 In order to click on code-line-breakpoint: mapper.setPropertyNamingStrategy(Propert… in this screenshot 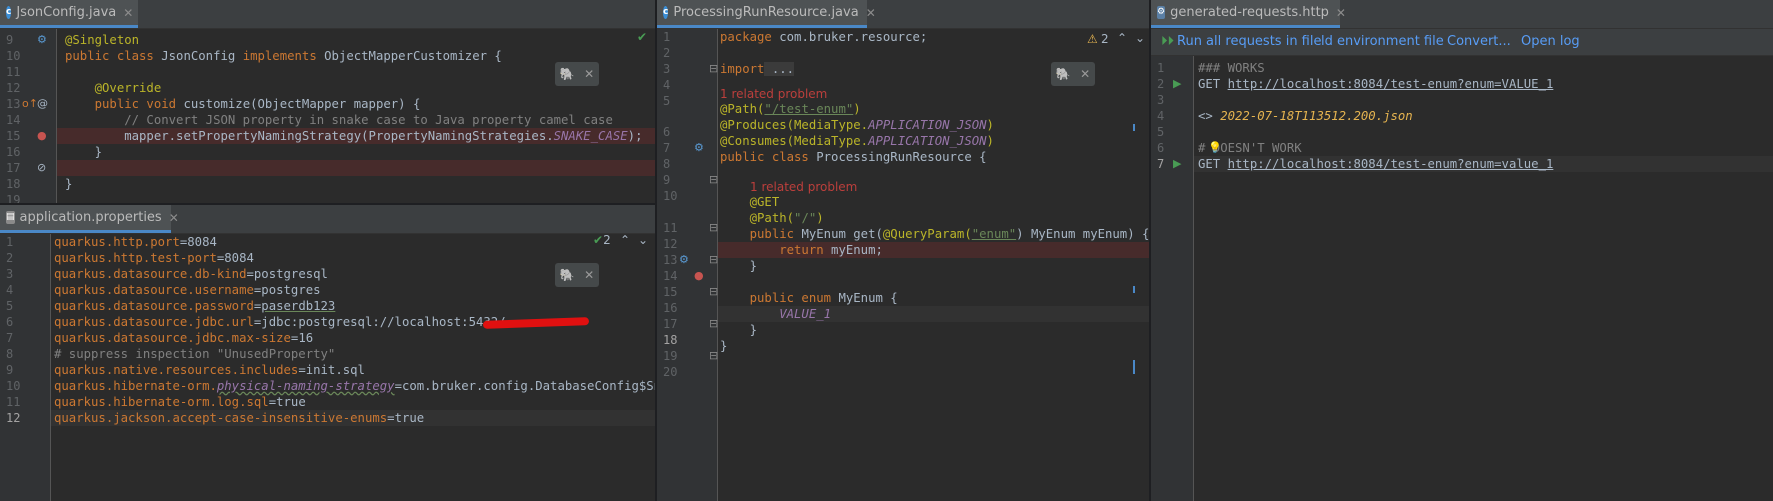, I will do `click(356, 136)`.